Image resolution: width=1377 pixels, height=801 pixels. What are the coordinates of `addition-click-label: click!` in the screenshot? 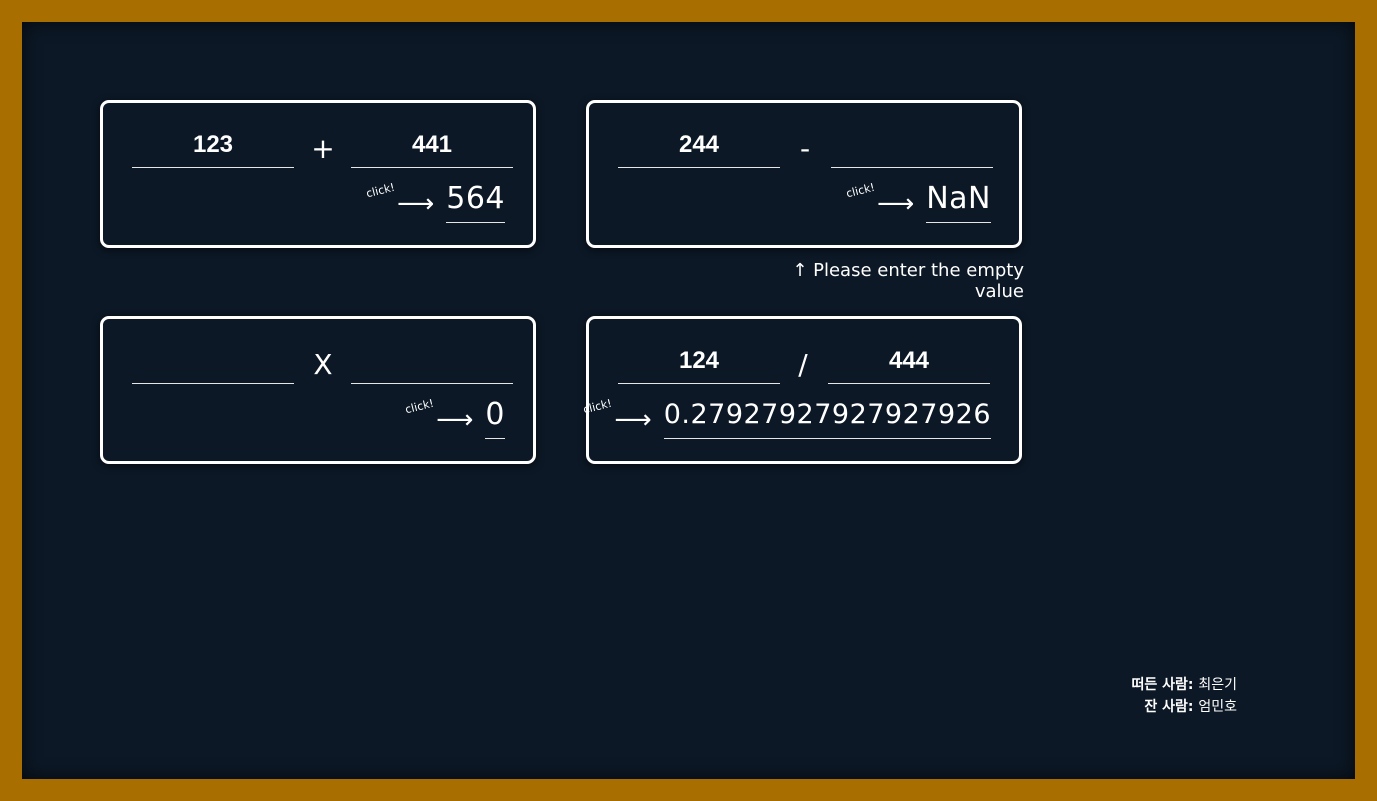 It's located at (380, 191).